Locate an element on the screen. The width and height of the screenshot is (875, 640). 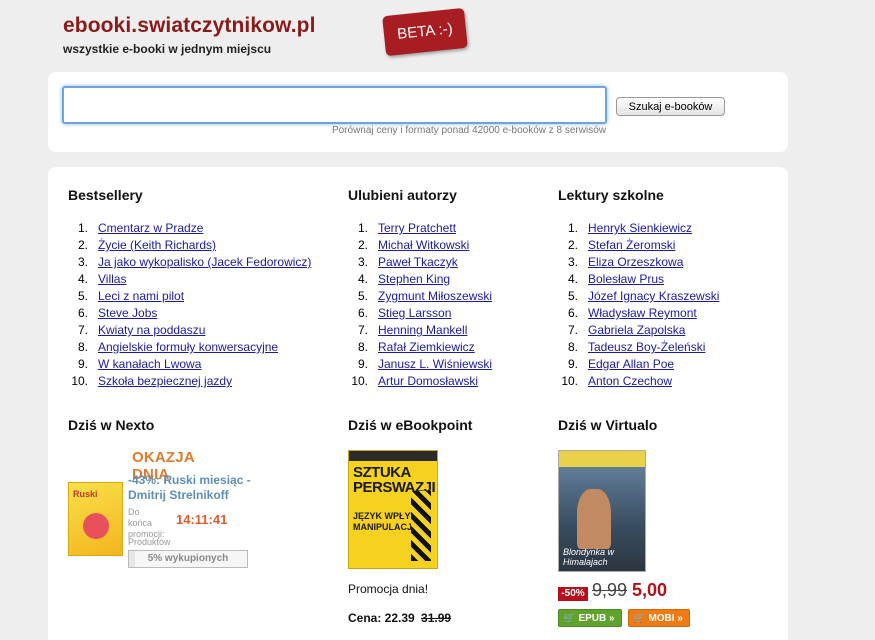
list-item: 8. Rafał Ziemkiewicz is located at coordinates (420, 347).